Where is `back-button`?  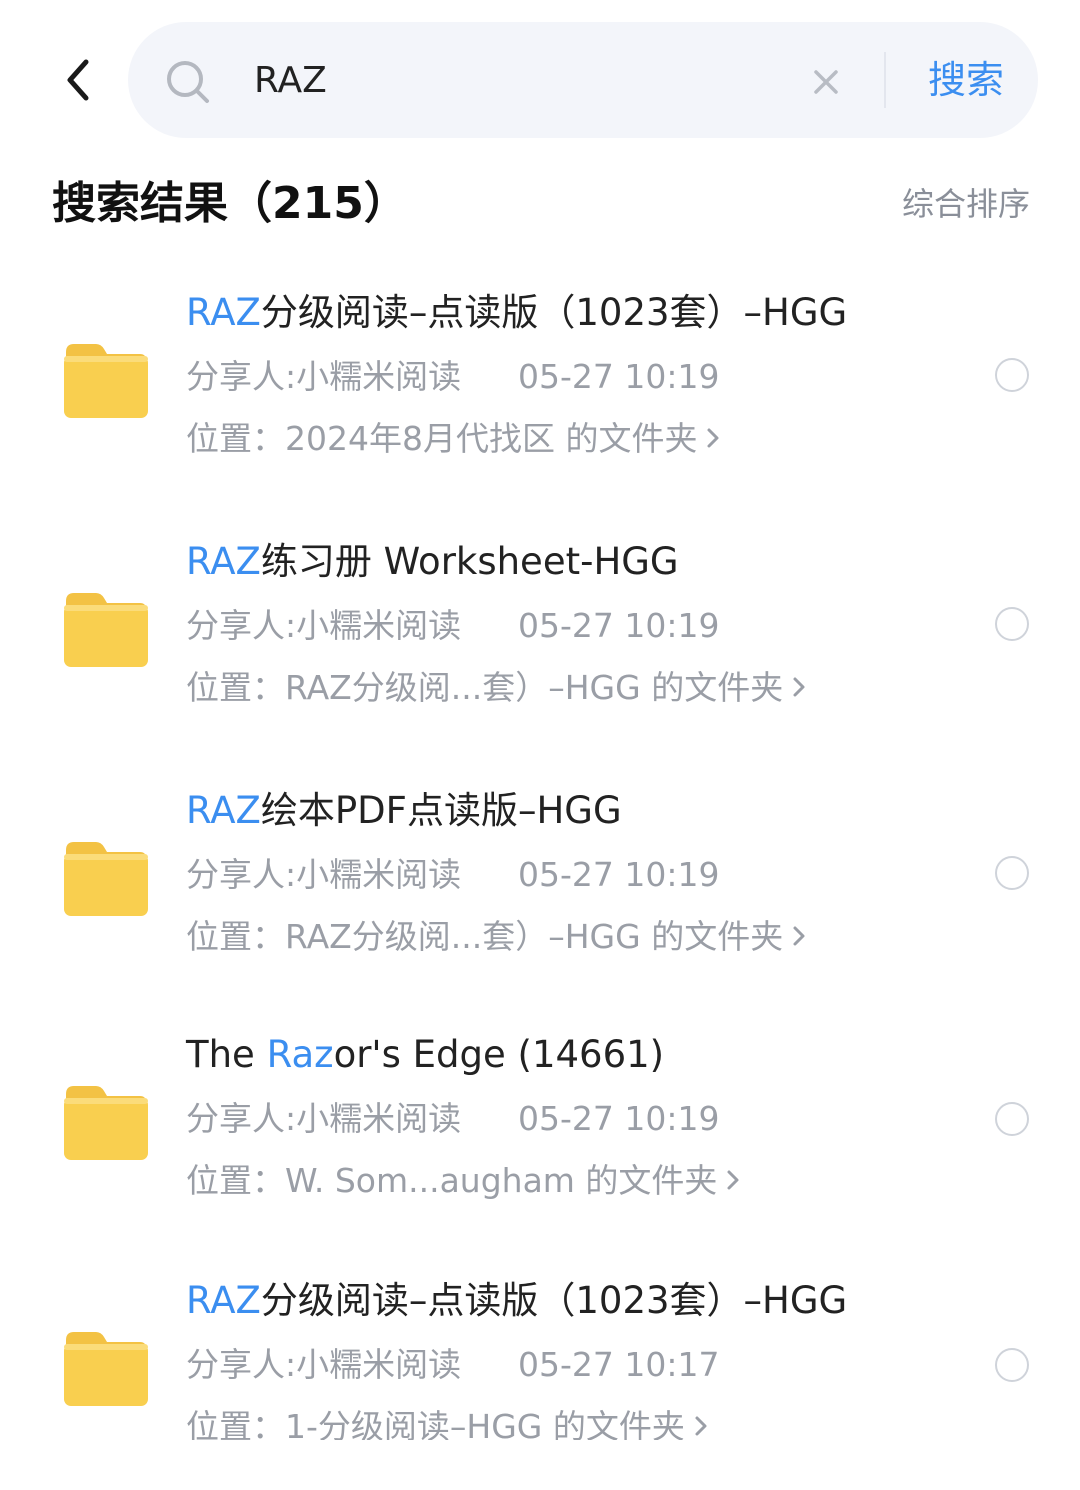 back-button is located at coordinates (78, 80).